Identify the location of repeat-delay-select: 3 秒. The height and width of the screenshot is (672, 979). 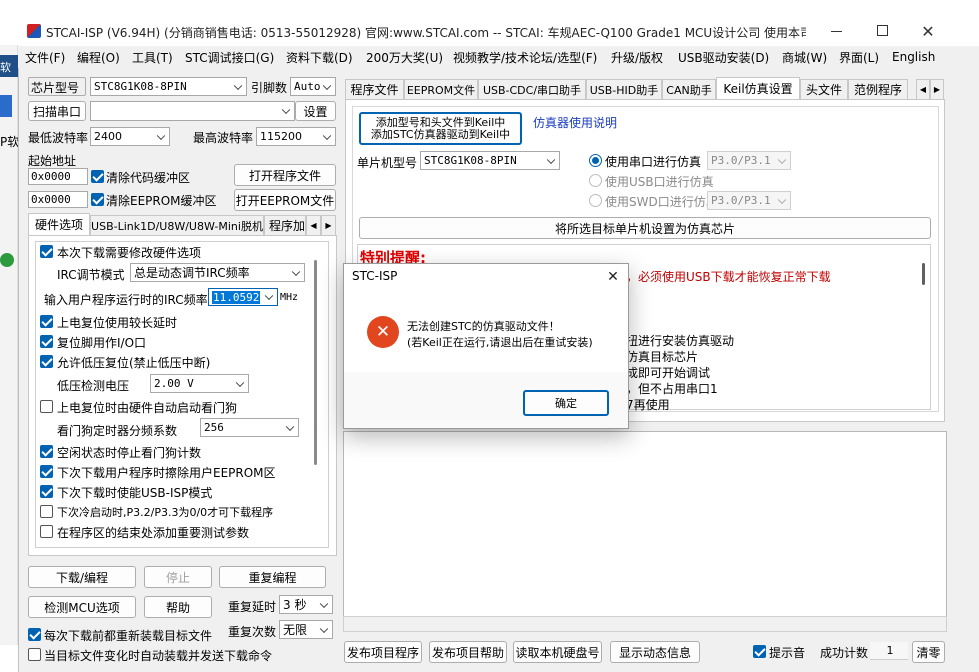
(306, 604).